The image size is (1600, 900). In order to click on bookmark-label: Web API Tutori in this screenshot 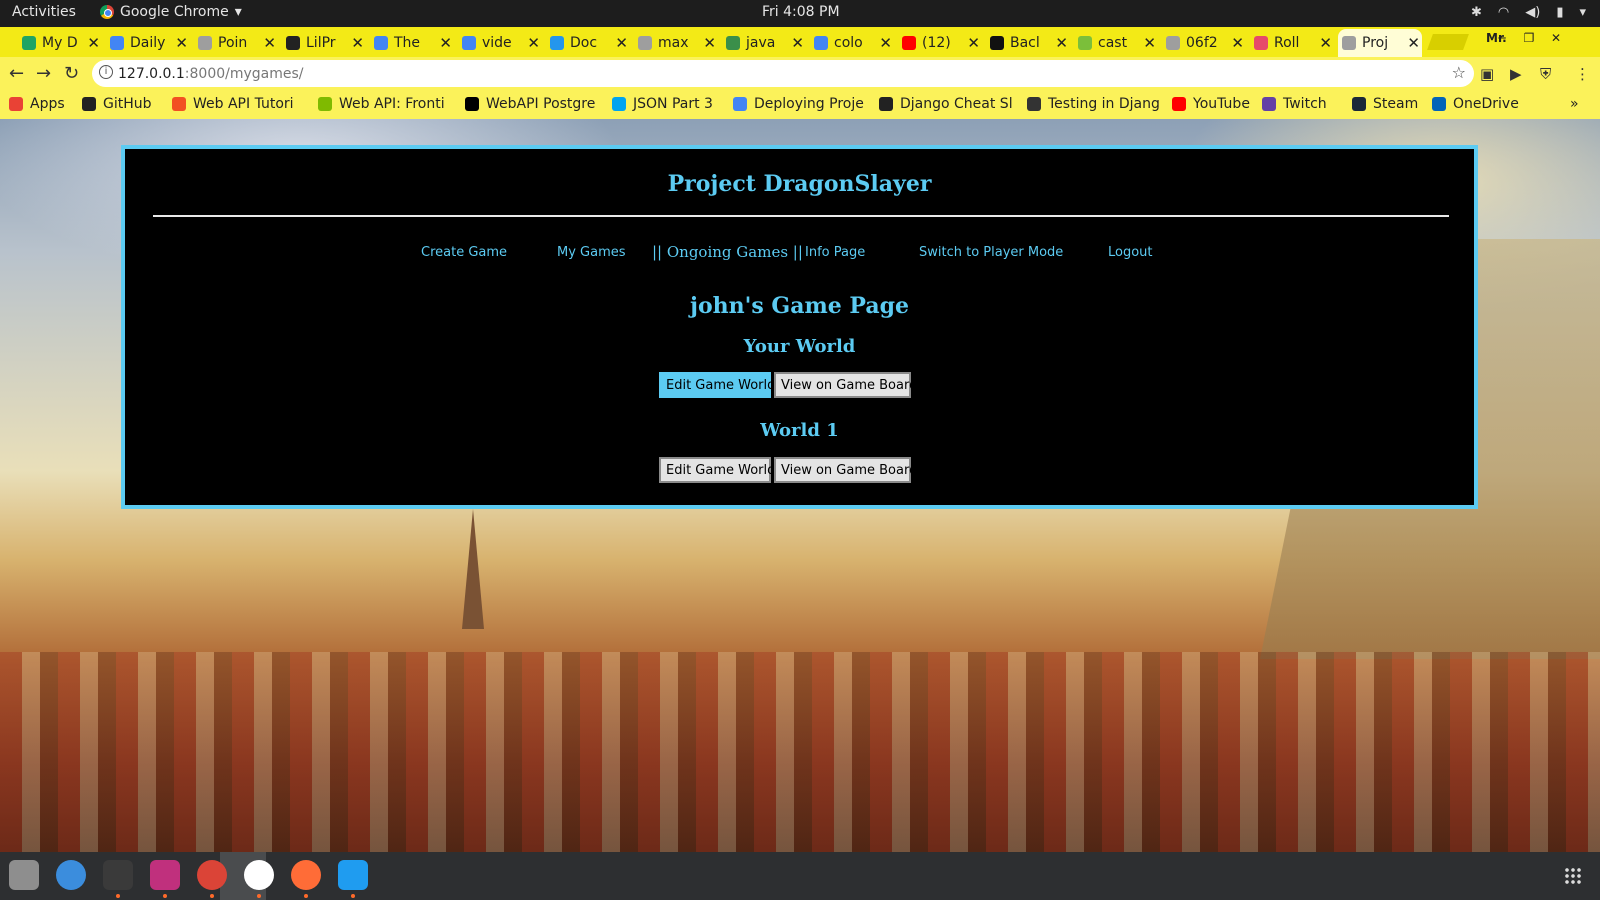, I will do `click(243, 104)`.